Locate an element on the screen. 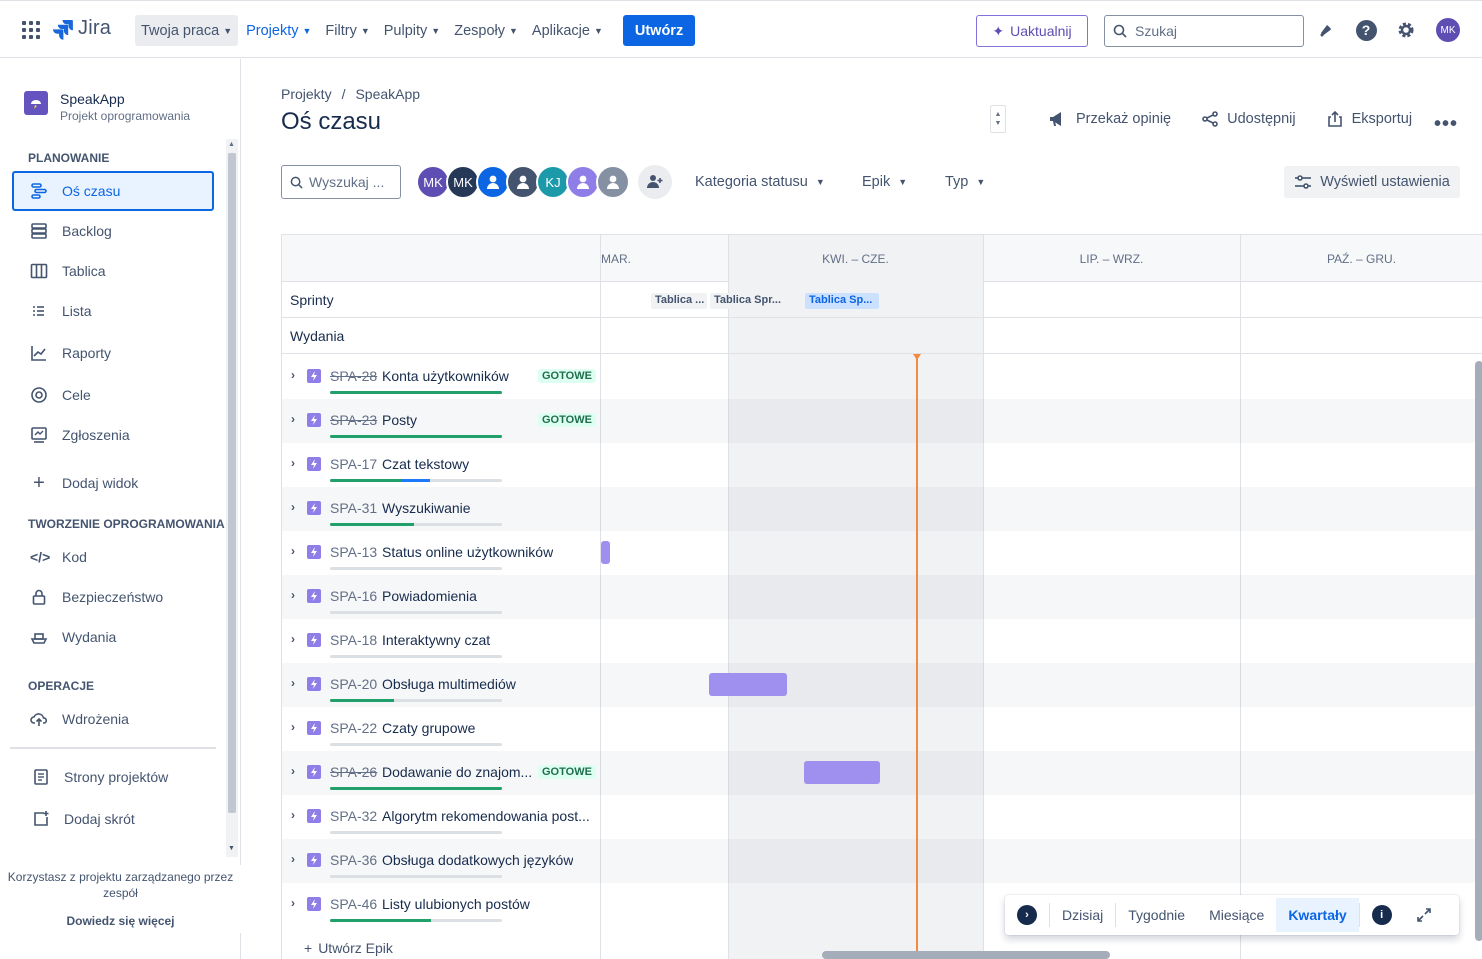 The height and width of the screenshot is (959, 1482). epic-key: SPA-18 is located at coordinates (353, 640).